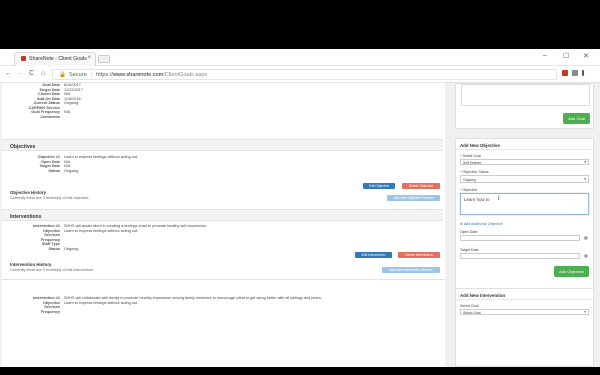  I want to click on objective-history-title: Objective History, so click(28, 192).